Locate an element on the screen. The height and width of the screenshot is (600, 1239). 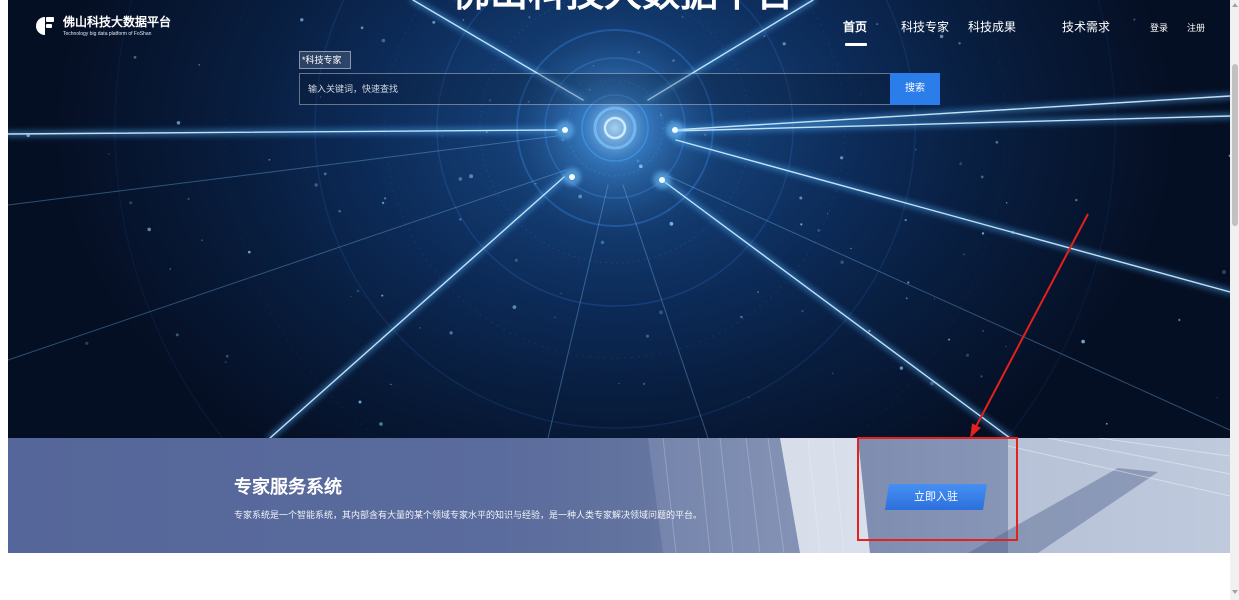
nav-item-achievements: 科技成果 is located at coordinates (992, 27).